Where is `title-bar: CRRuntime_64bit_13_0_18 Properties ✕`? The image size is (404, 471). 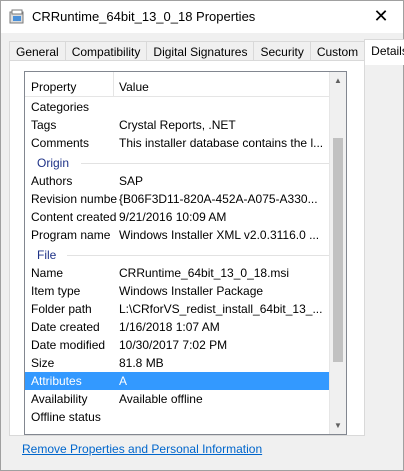 title-bar: CRRuntime_64bit_13_0_18 Properties ✕ is located at coordinates (202, 17).